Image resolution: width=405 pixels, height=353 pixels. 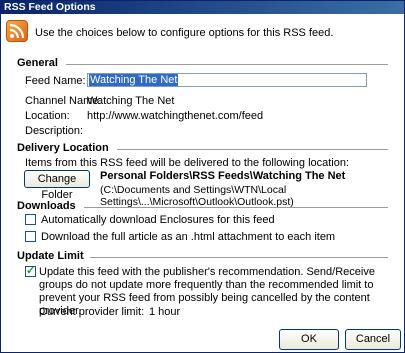 I want to click on general-section-title: General, so click(x=37, y=63).